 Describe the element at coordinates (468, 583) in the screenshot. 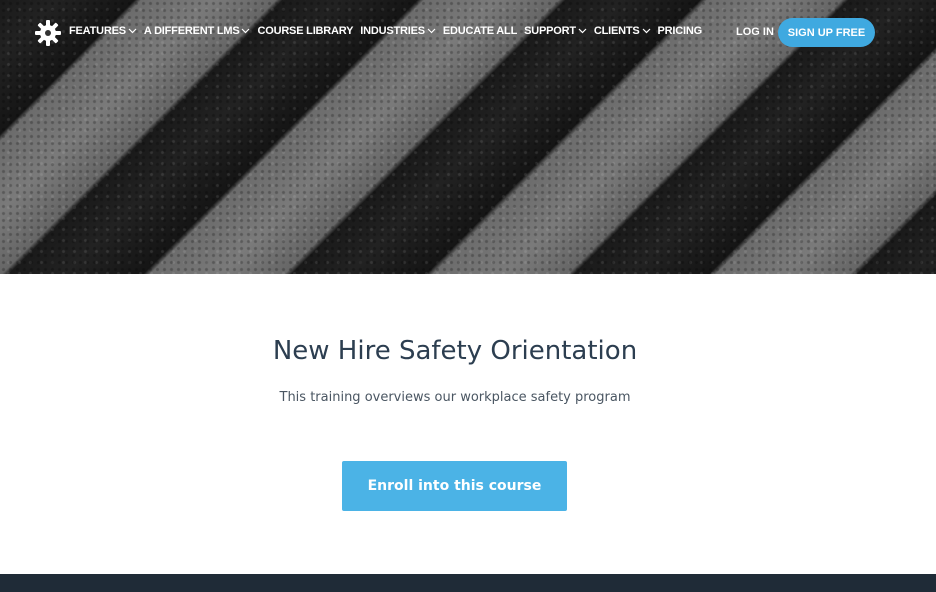

I see `footer-bar` at that location.